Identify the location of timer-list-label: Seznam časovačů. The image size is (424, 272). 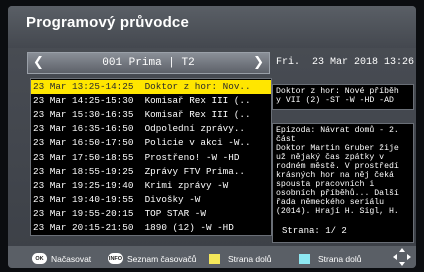
(162, 258).